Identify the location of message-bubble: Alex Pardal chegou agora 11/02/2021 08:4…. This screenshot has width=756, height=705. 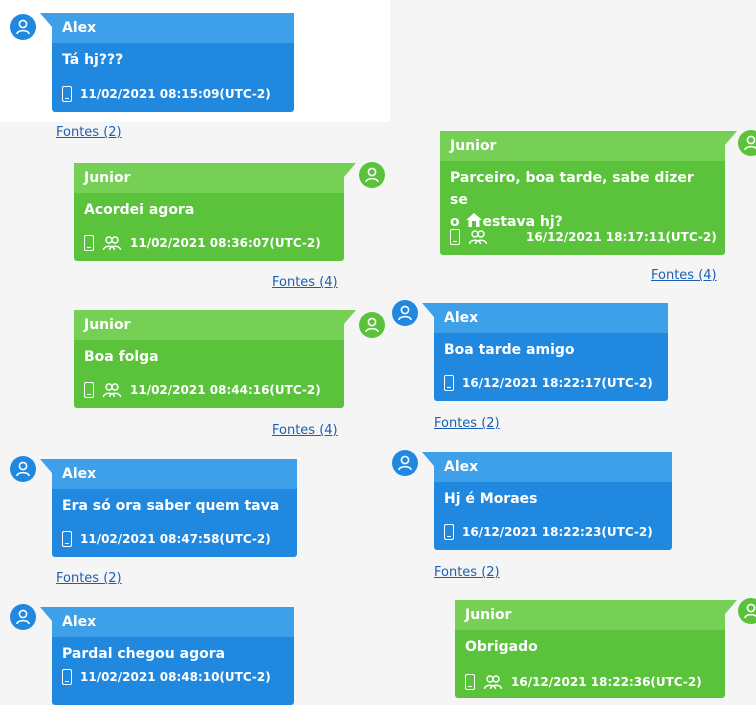
(167, 656).